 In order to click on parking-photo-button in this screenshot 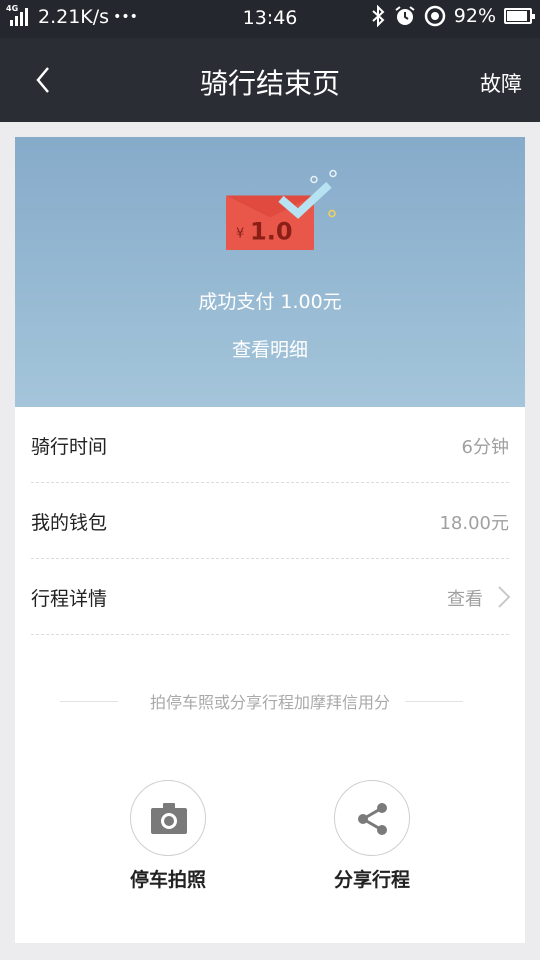, I will do `click(168, 818)`.